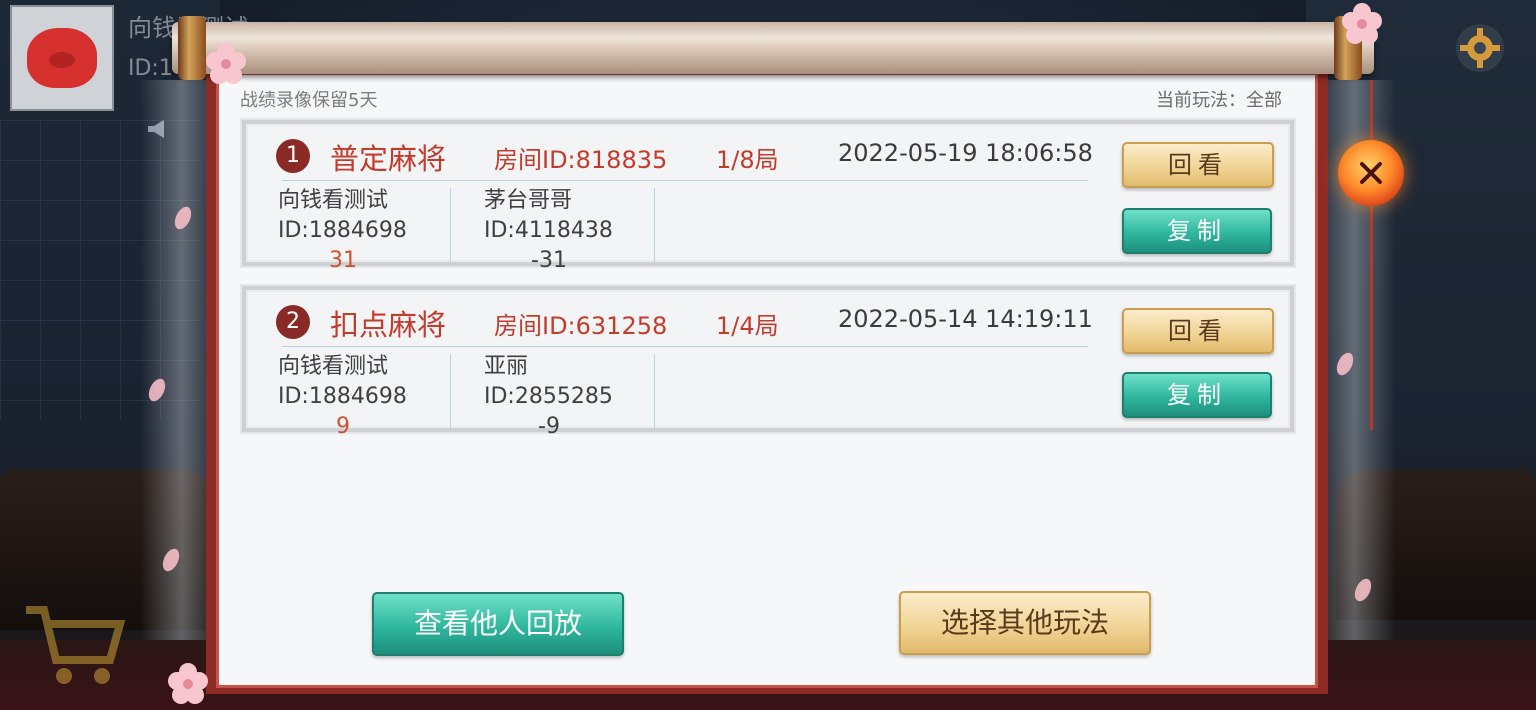 The image size is (1536, 710). Describe the element at coordinates (1480, 48) in the screenshot. I see `gear-icon` at that location.